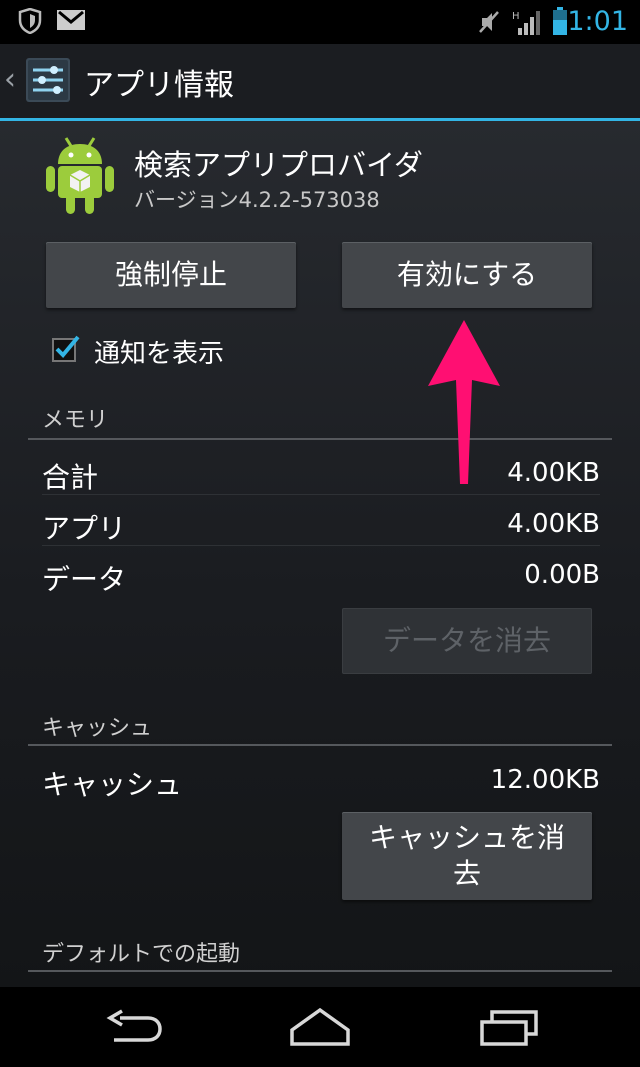 The height and width of the screenshot is (1067, 640). What do you see at coordinates (464, 402) in the screenshot?
I see `annotation-arrow-icon` at bounding box center [464, 402].